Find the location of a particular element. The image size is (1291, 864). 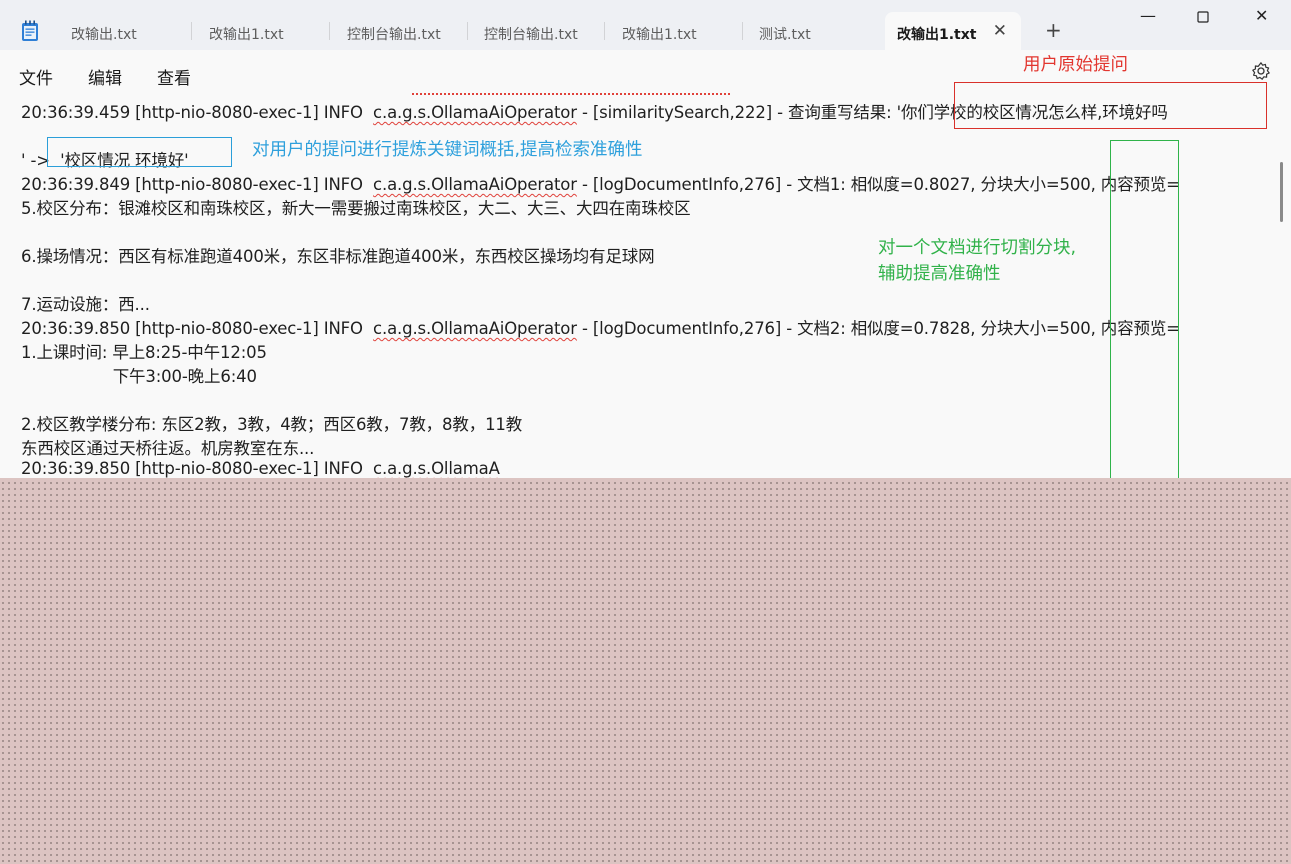

tab-label: 测试.txt is located at coordinates (785, 35).